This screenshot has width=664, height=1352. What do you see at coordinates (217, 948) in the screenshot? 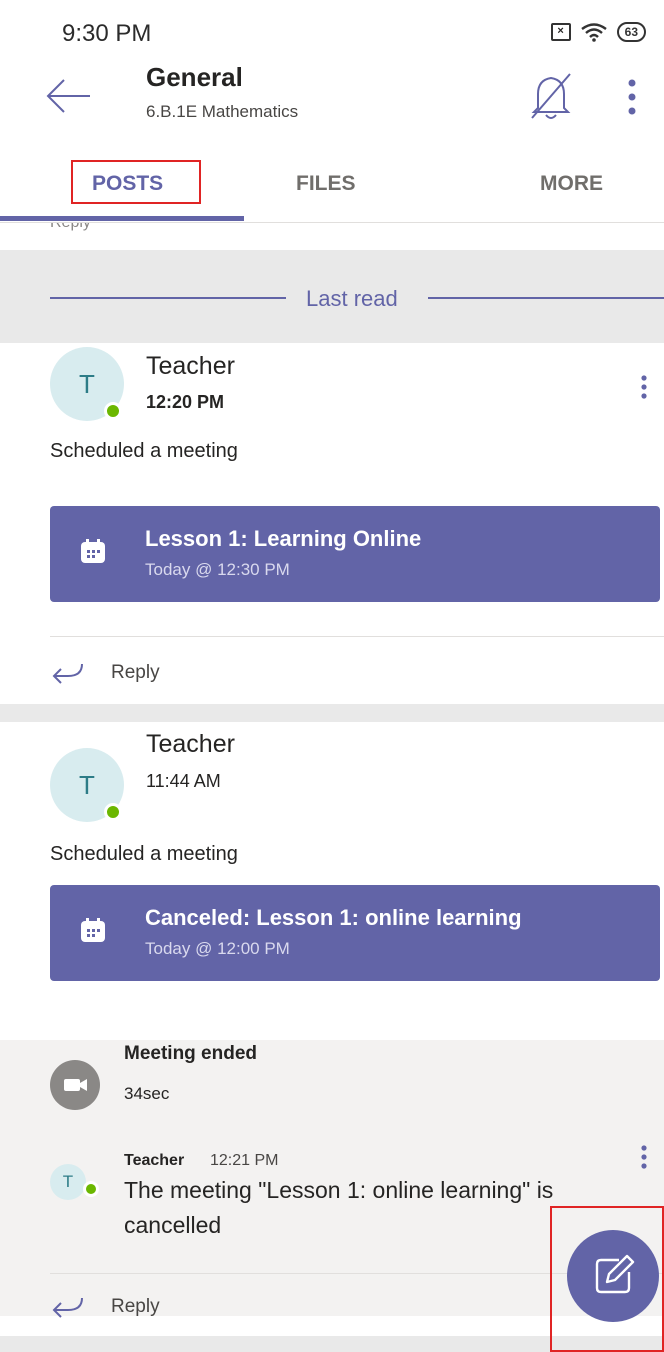
I see `meeting-time: Today @ 12:00 PM` at bounding box center [217, 948].